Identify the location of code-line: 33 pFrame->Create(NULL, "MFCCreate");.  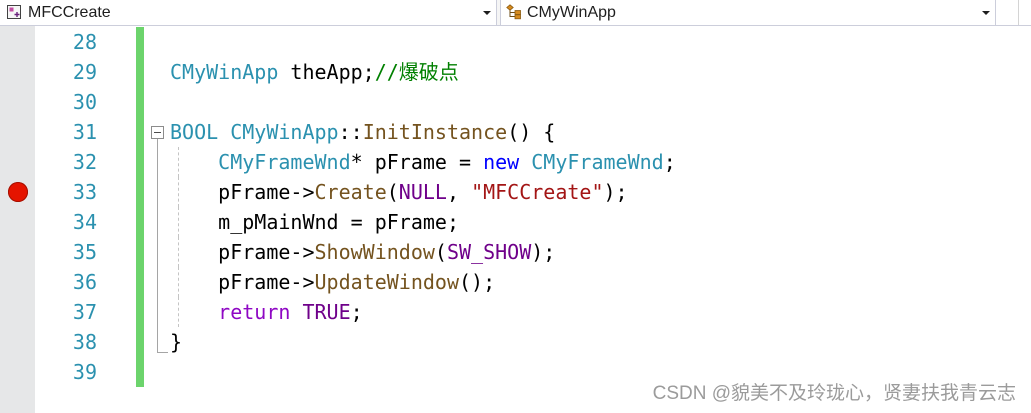
(515, 192).